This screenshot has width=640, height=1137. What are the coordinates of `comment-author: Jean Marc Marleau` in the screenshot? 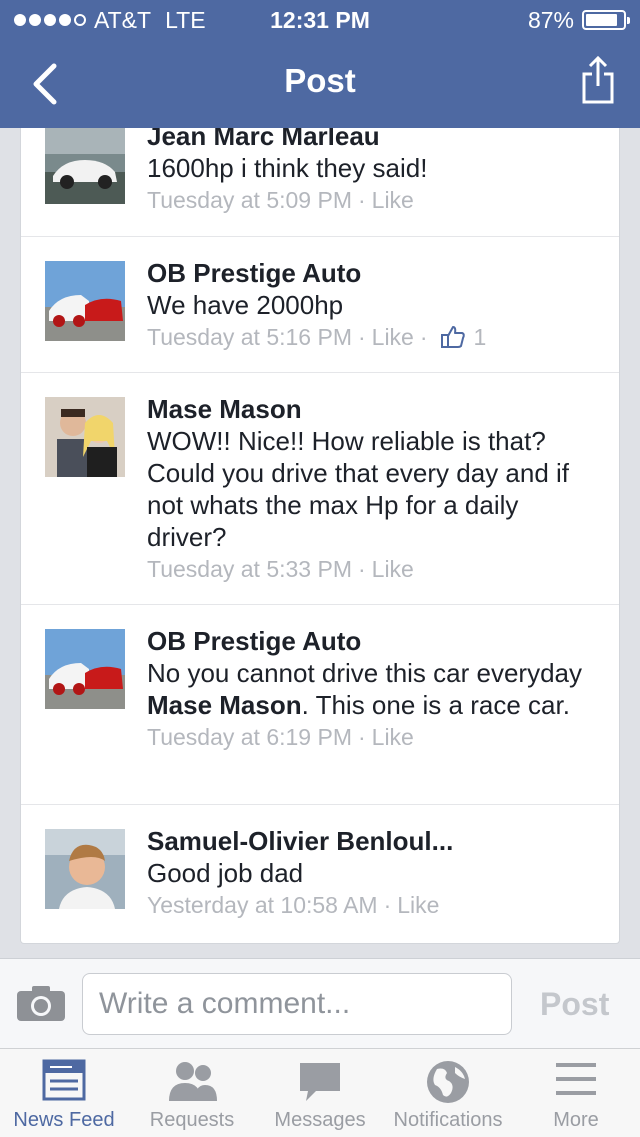 It's located at (374, 140).